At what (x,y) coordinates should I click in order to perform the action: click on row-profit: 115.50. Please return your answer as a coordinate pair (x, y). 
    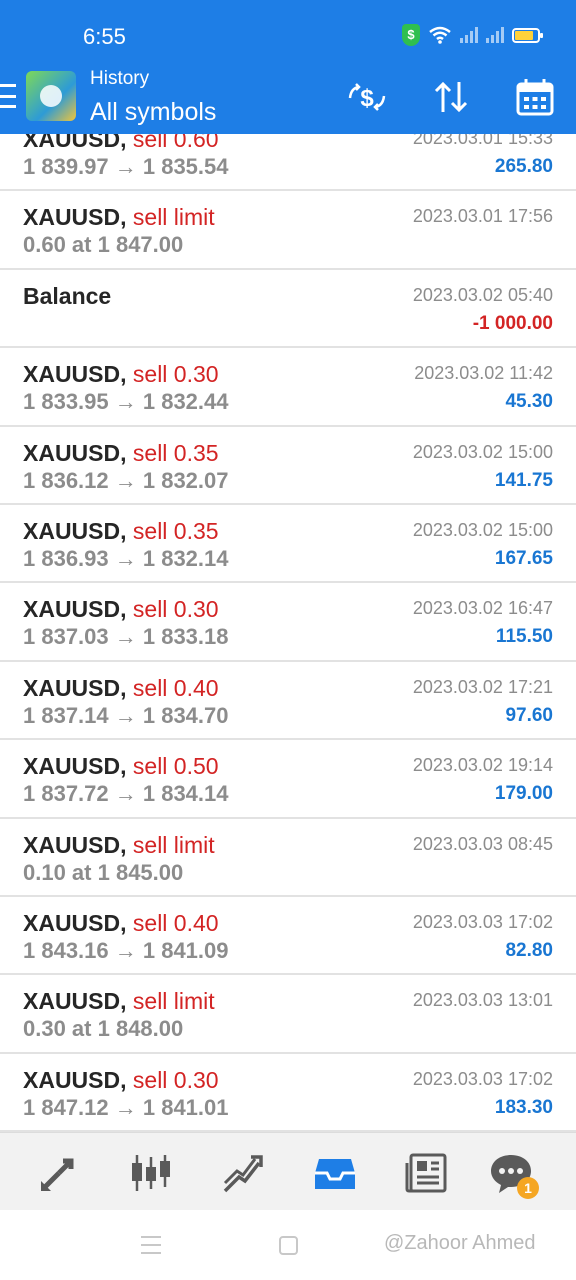
    Looking at the image, I should click on (524, 637).